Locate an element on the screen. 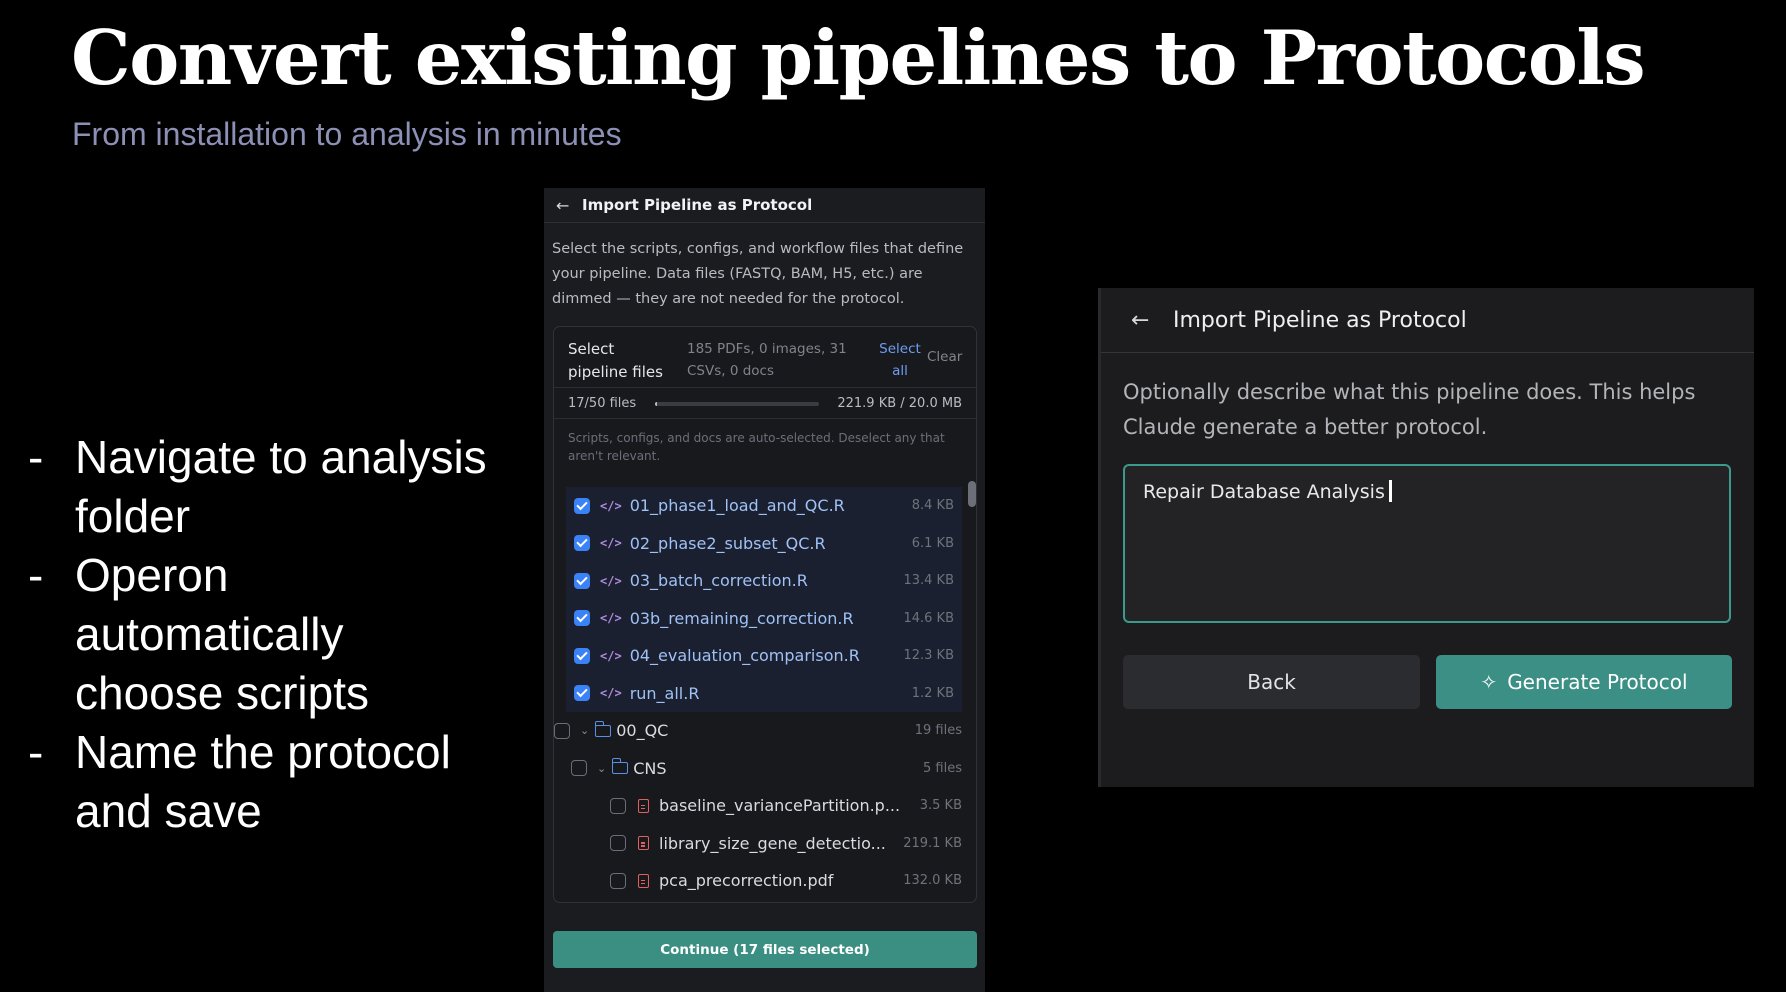  file-row: </> 03_batch_correction.R 13.4 KB is located at coordinates (764, 581).